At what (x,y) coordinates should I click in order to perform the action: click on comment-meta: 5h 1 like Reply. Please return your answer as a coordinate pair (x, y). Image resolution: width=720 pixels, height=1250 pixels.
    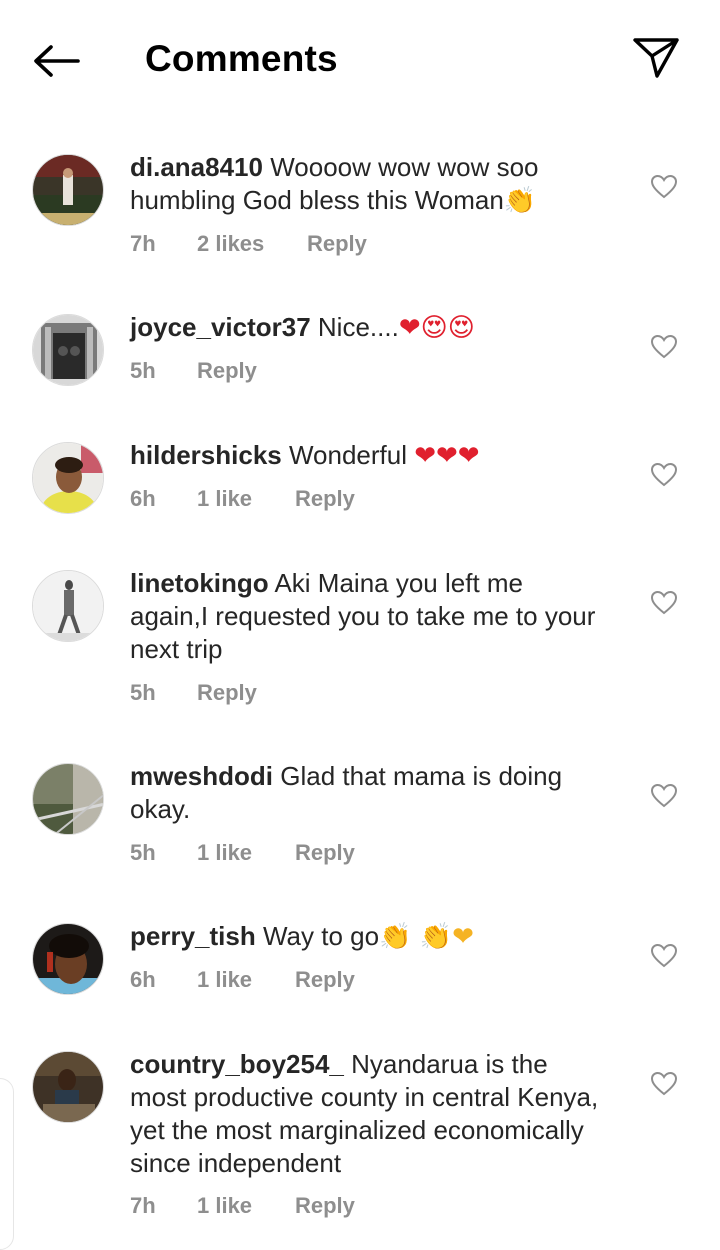
    Looking at the image, I should click on (242, 853).